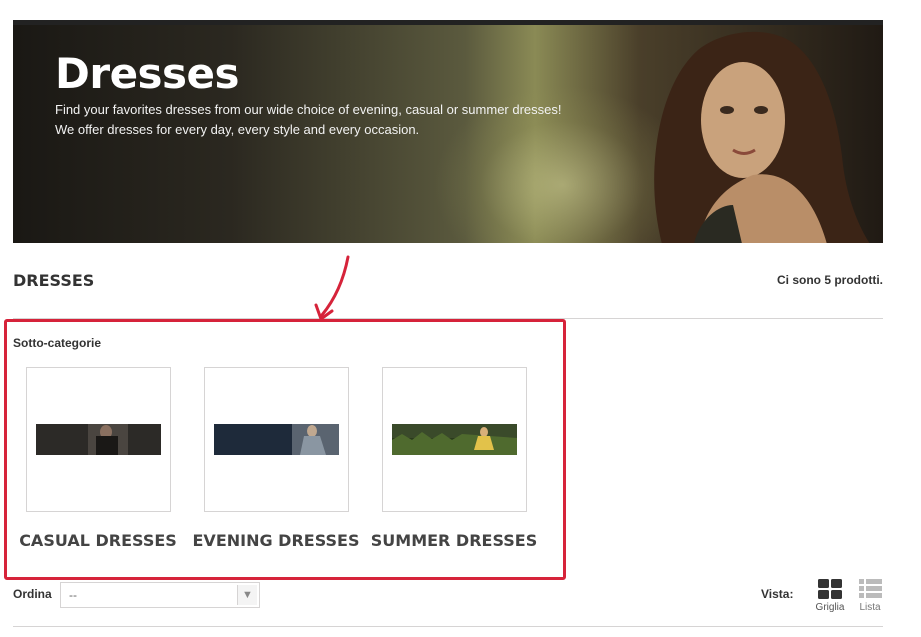 Image resolution: width=921 pixels, height=637 pixels. Describe the element at coordinates (762, 137) in the screenshot. I see `banner-model-image` at that location.